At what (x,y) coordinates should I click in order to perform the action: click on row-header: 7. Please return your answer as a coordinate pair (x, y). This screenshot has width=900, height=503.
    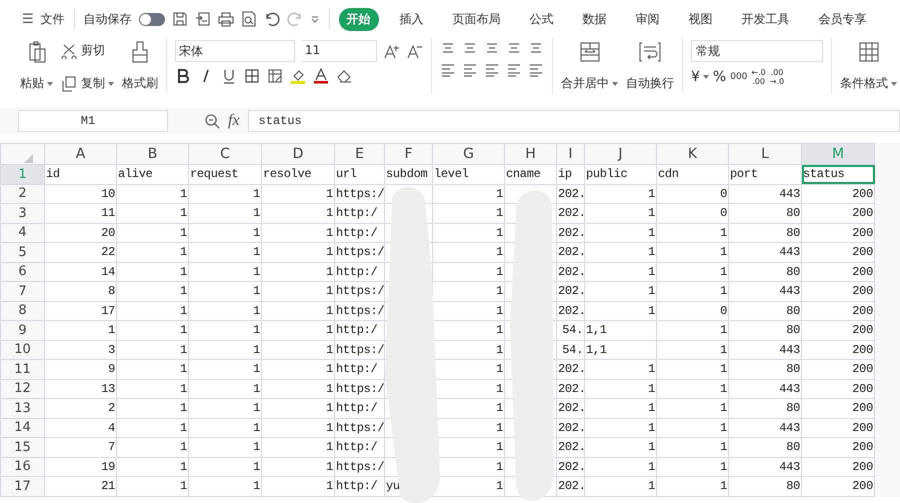
    Looking at the image, I should click on (22, 291).